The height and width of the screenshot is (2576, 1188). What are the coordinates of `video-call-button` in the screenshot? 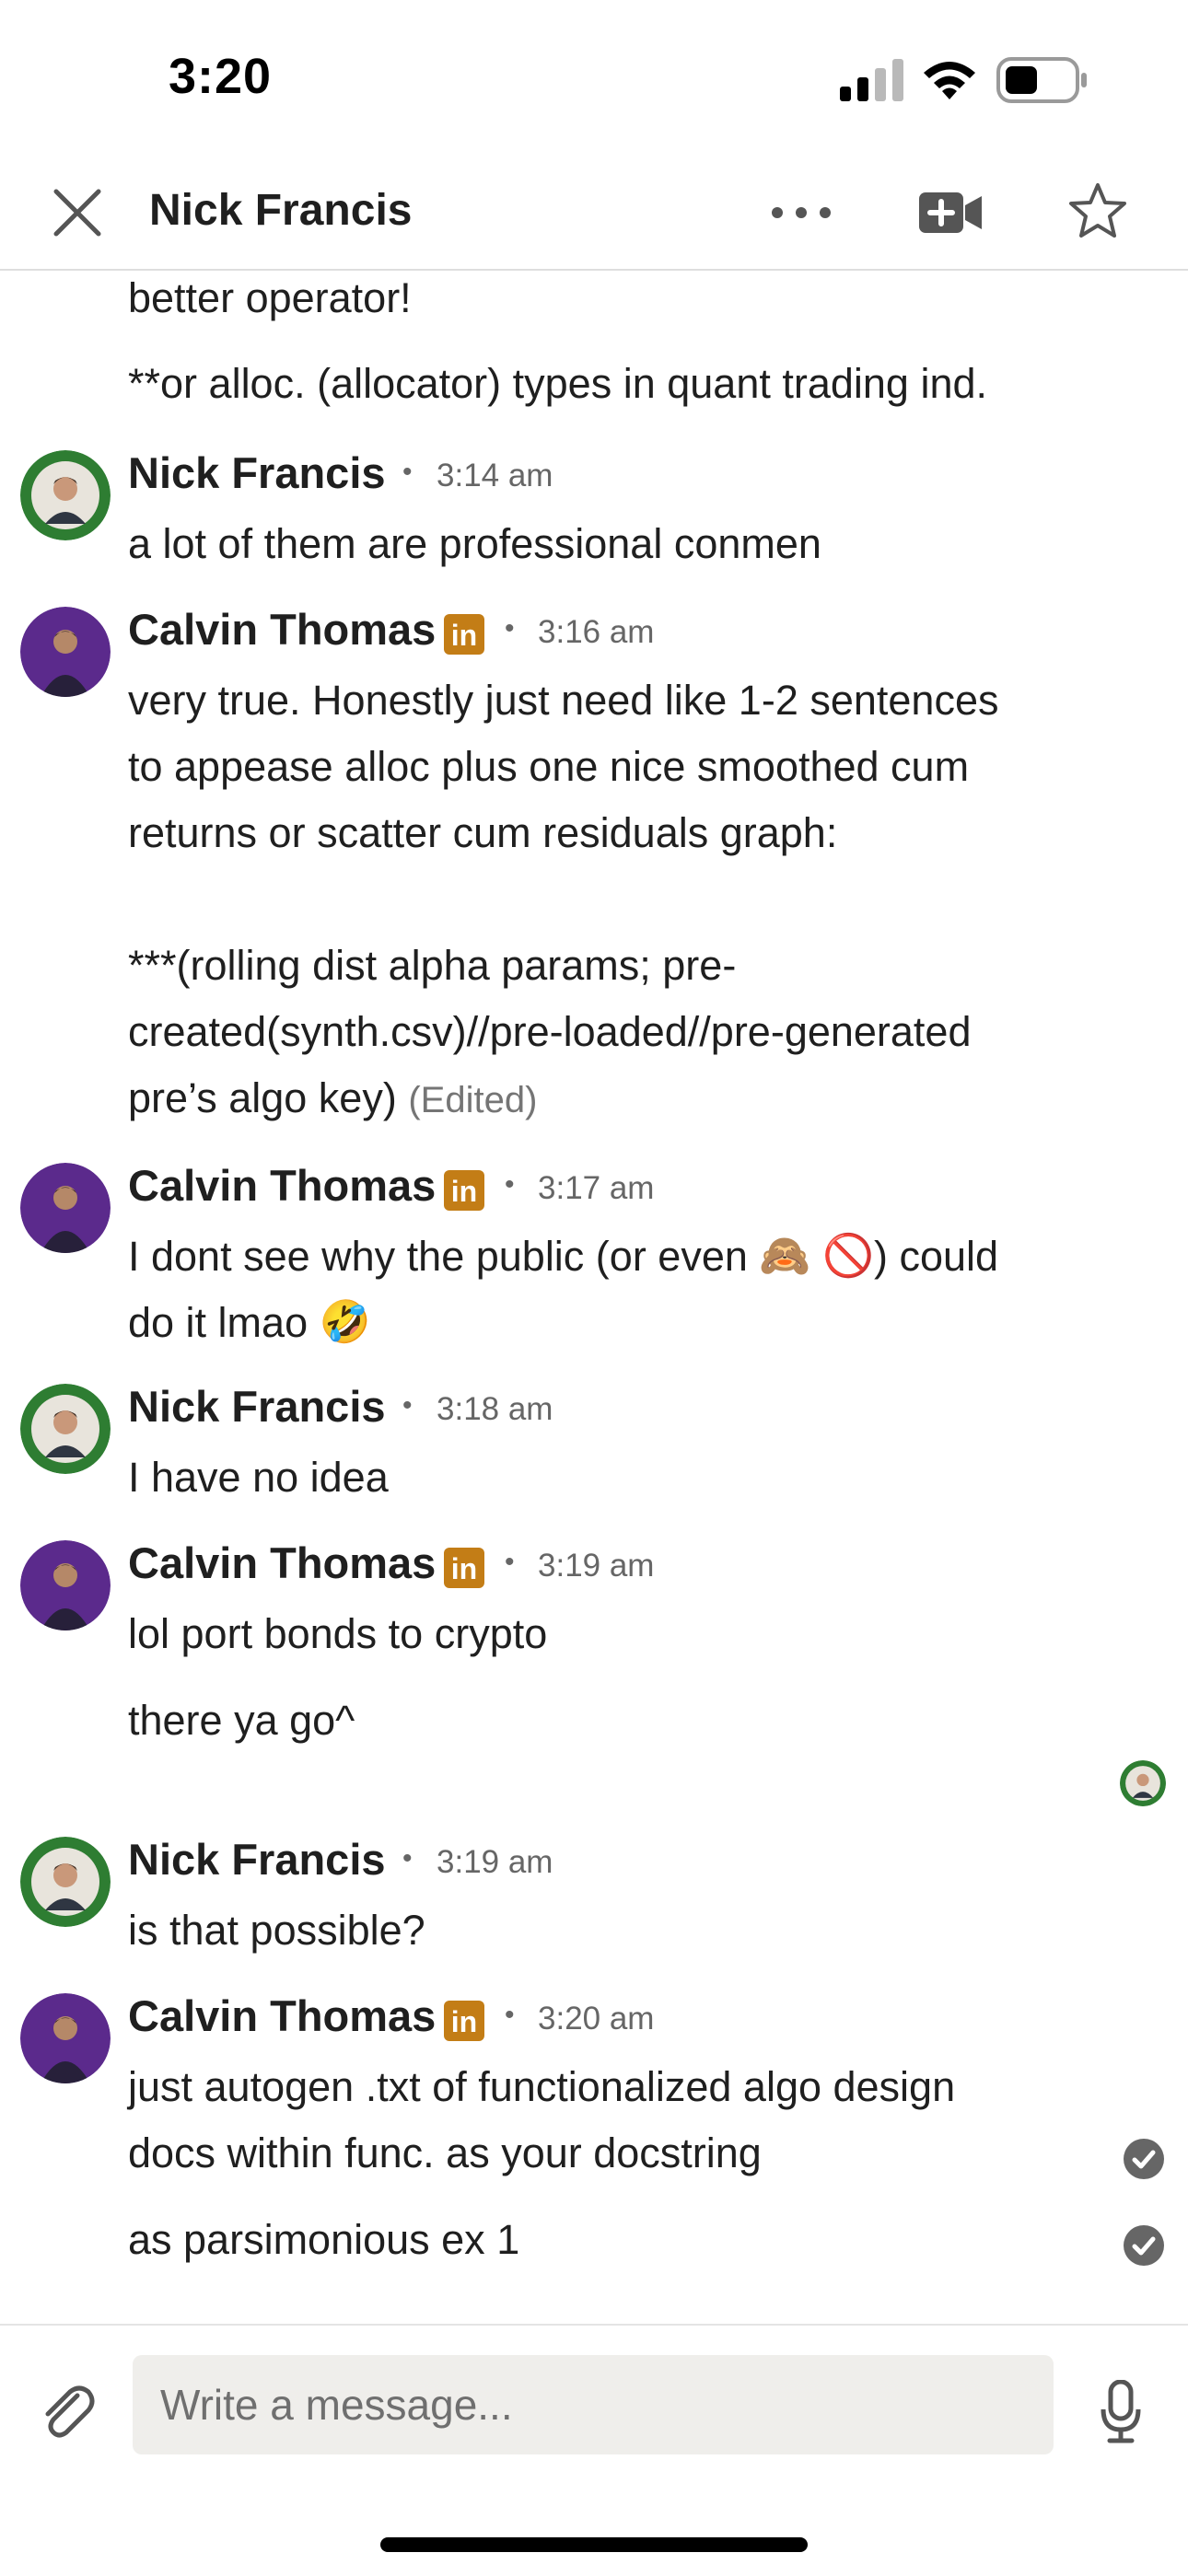 It's located at (951, 212).